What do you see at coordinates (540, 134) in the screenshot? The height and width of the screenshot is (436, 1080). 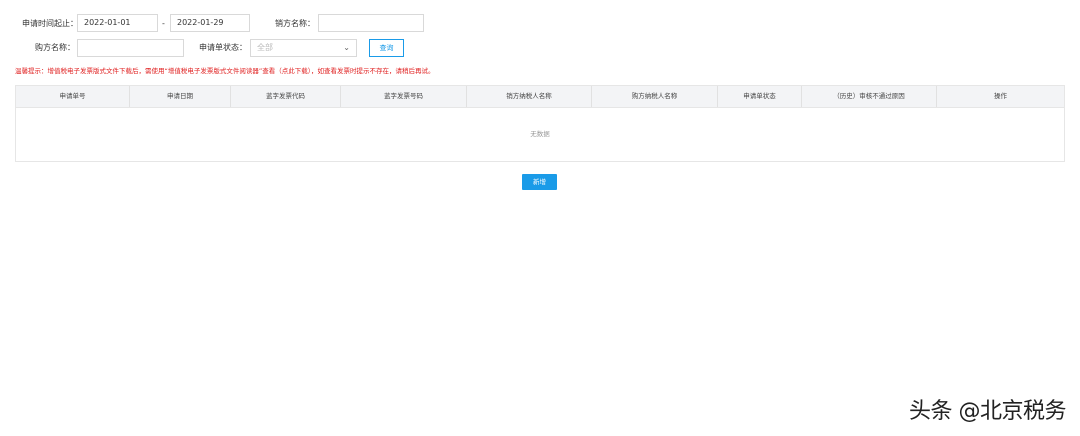 I see `empty-state-text: 无数据` at bounding box center [540, 134].